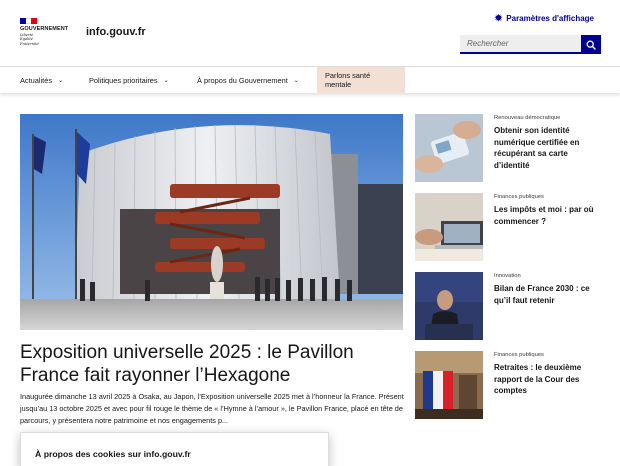 This screenshot has height=466, width=620. I want to click on nav-item-actualites: Actualités ⌄, so click(41, 80).